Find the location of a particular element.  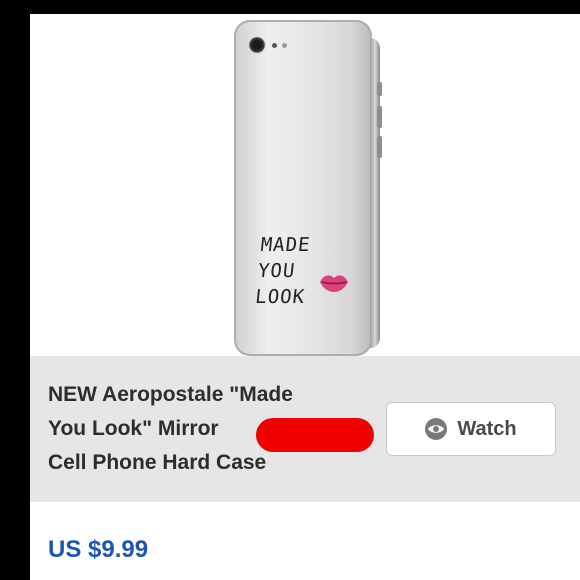

price-section: US $9.99 is located at coordinates (305, 541).